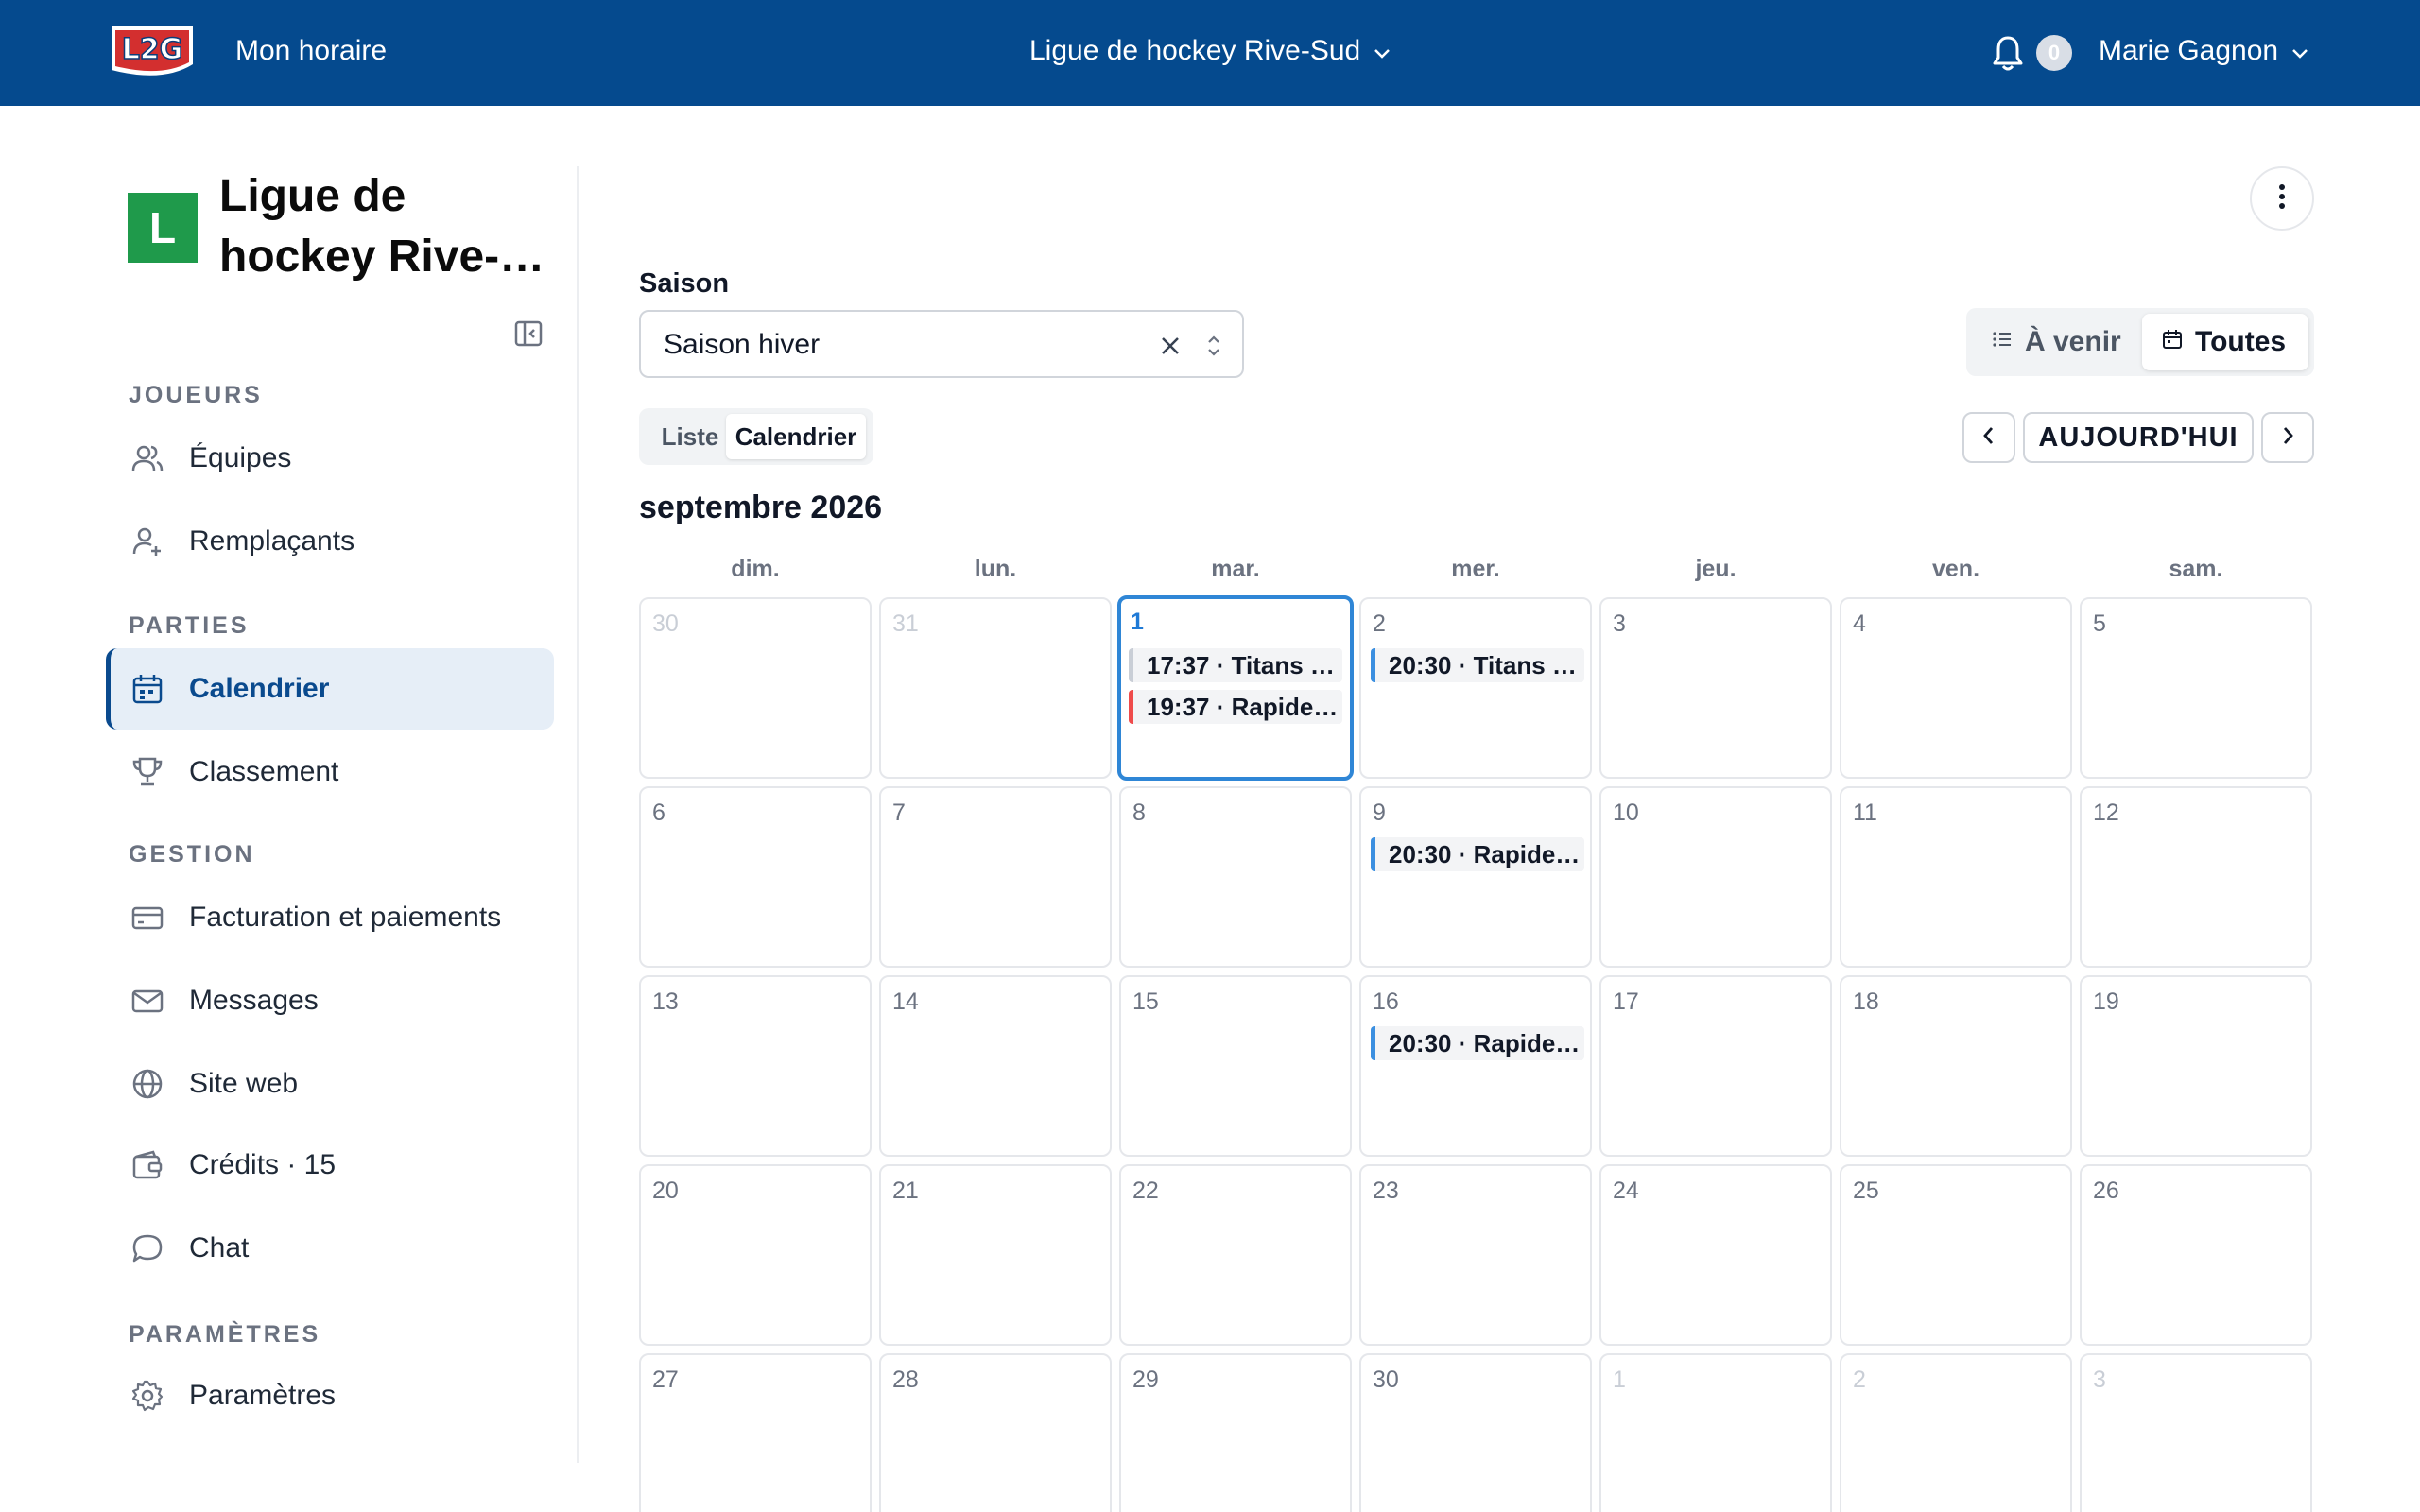 The width and height of the screenshot is (2420, 1512). Describe the element at coordinates (1989, 437) in the screenshot. I see `previous-month-button` at that location.